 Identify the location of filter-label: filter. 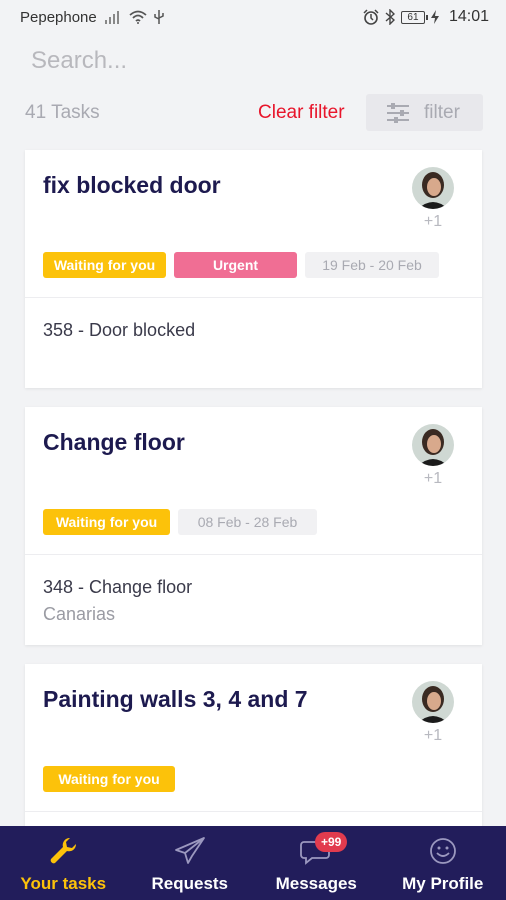
(442, 112).